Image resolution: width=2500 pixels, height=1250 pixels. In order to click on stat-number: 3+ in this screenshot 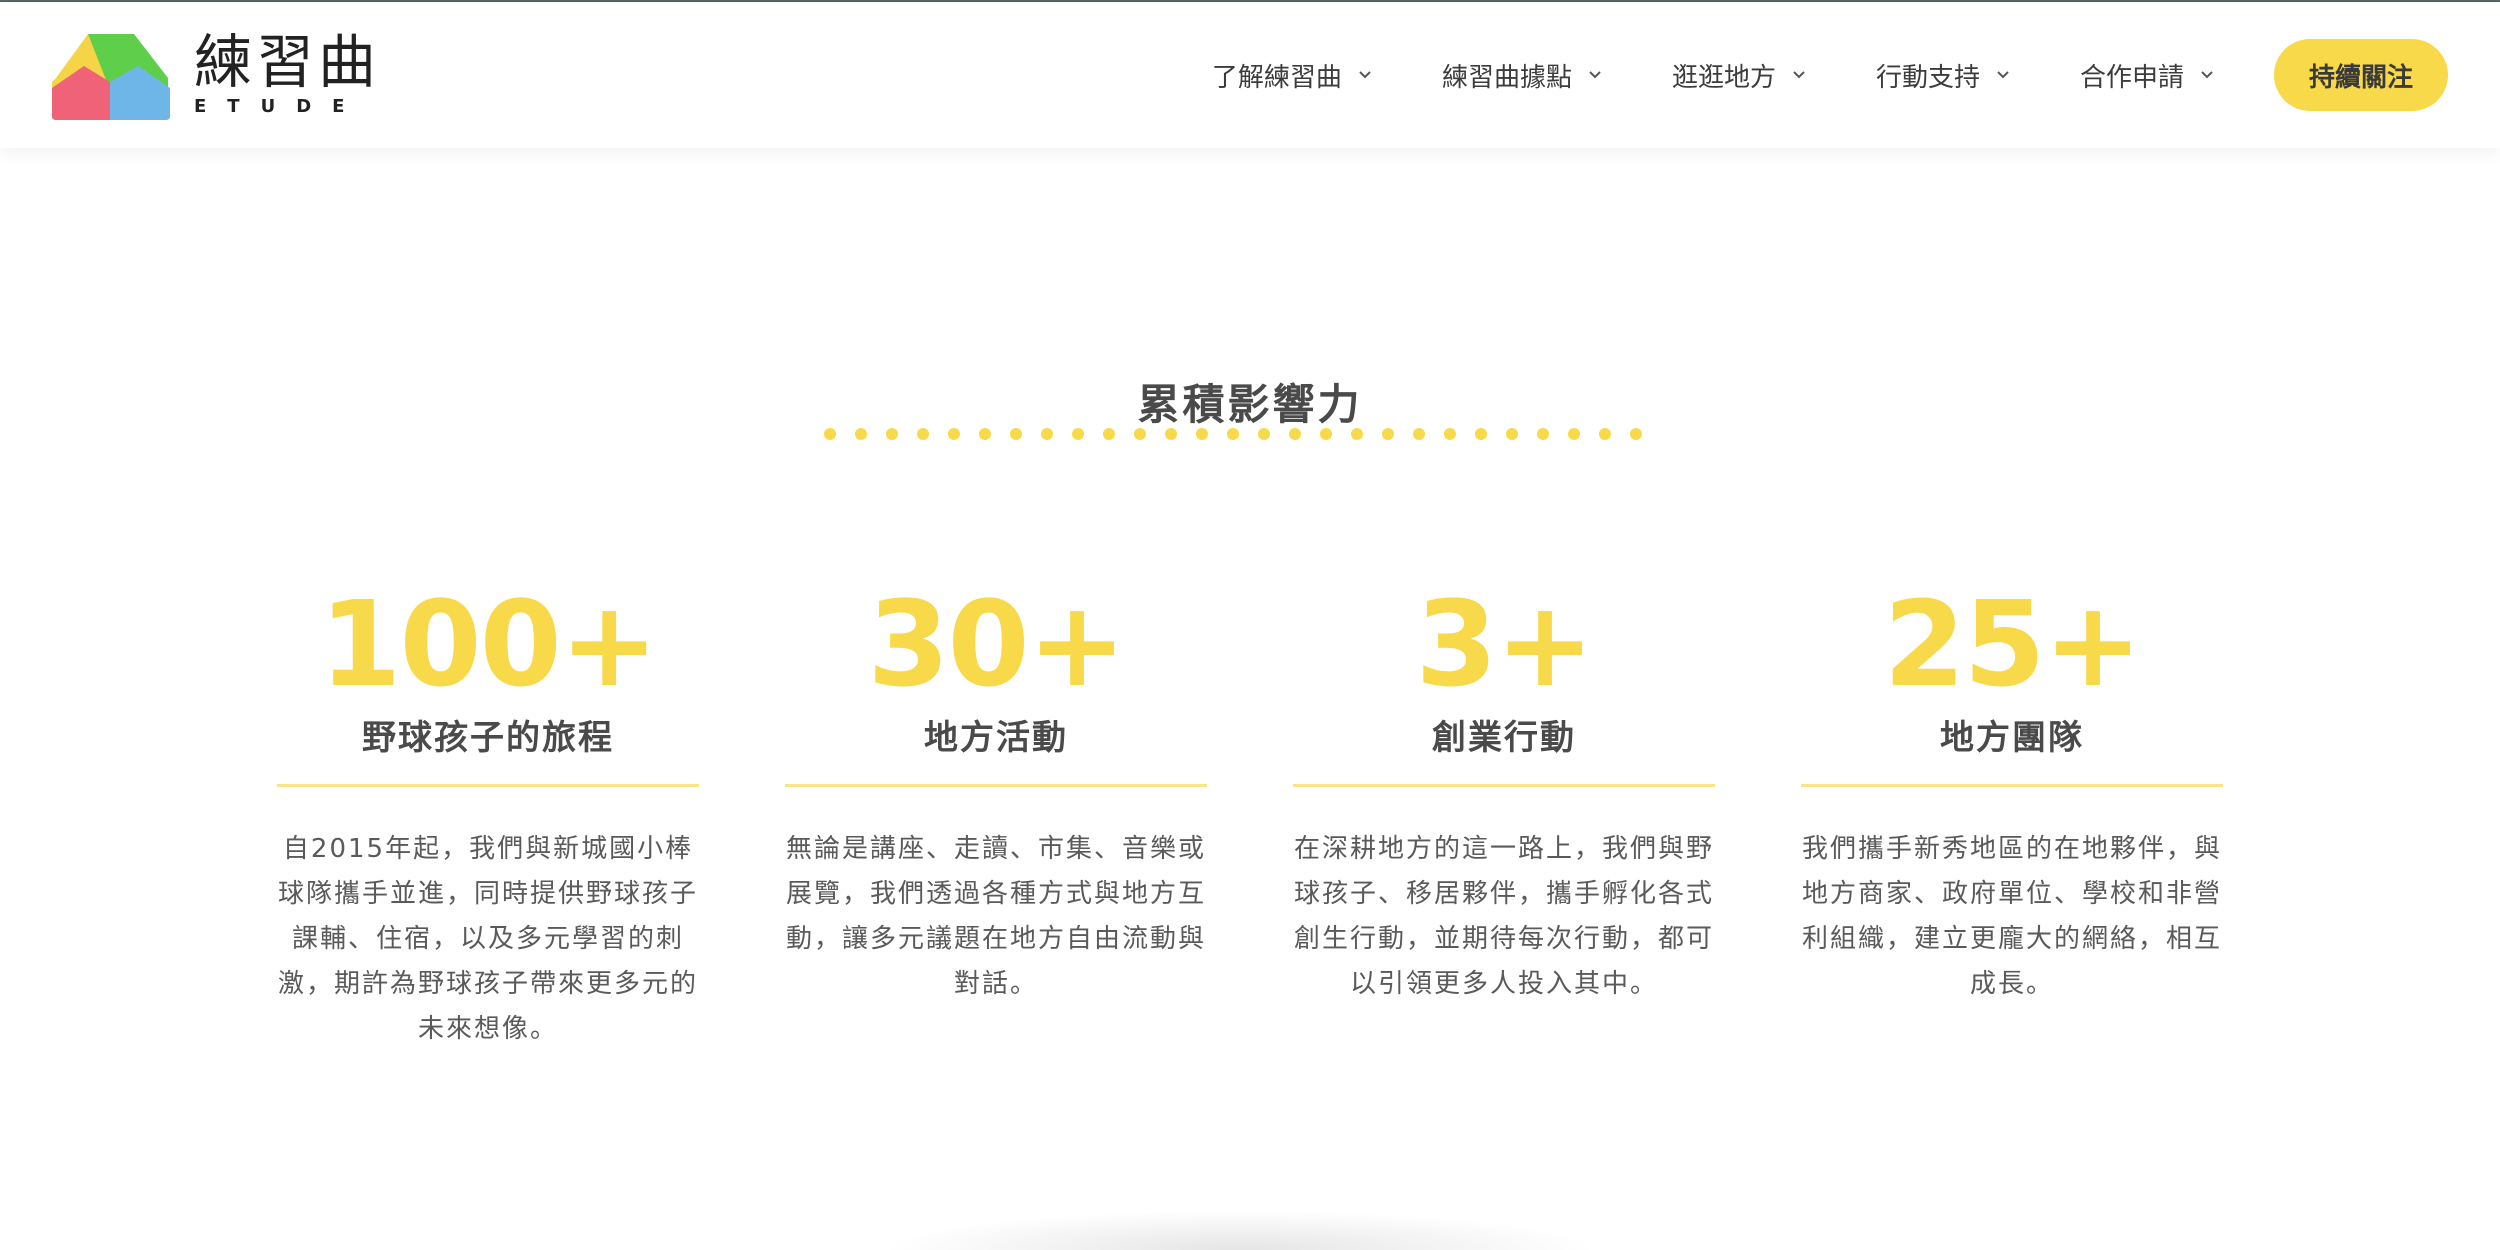, I will do `click(1505, 644)`.